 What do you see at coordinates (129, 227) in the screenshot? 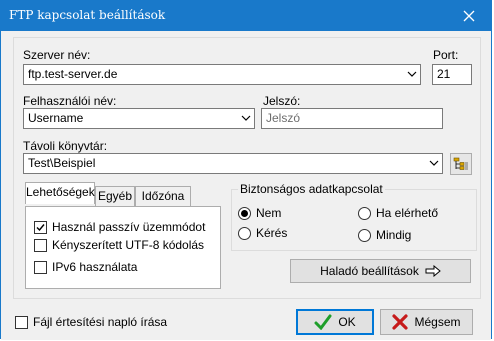
I see `passive-mode-label: Használ passzív üzemmódot` at bounding box center [129, 227].